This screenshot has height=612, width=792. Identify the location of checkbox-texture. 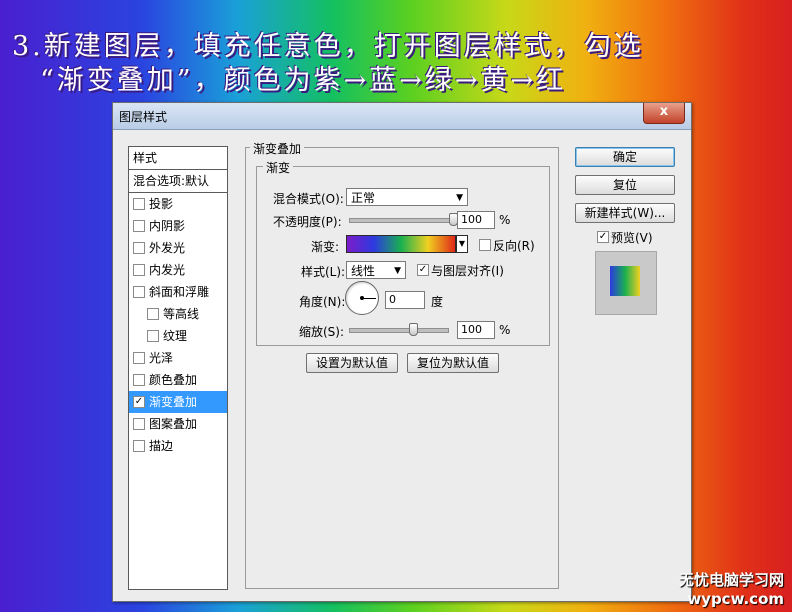
(153, 336).